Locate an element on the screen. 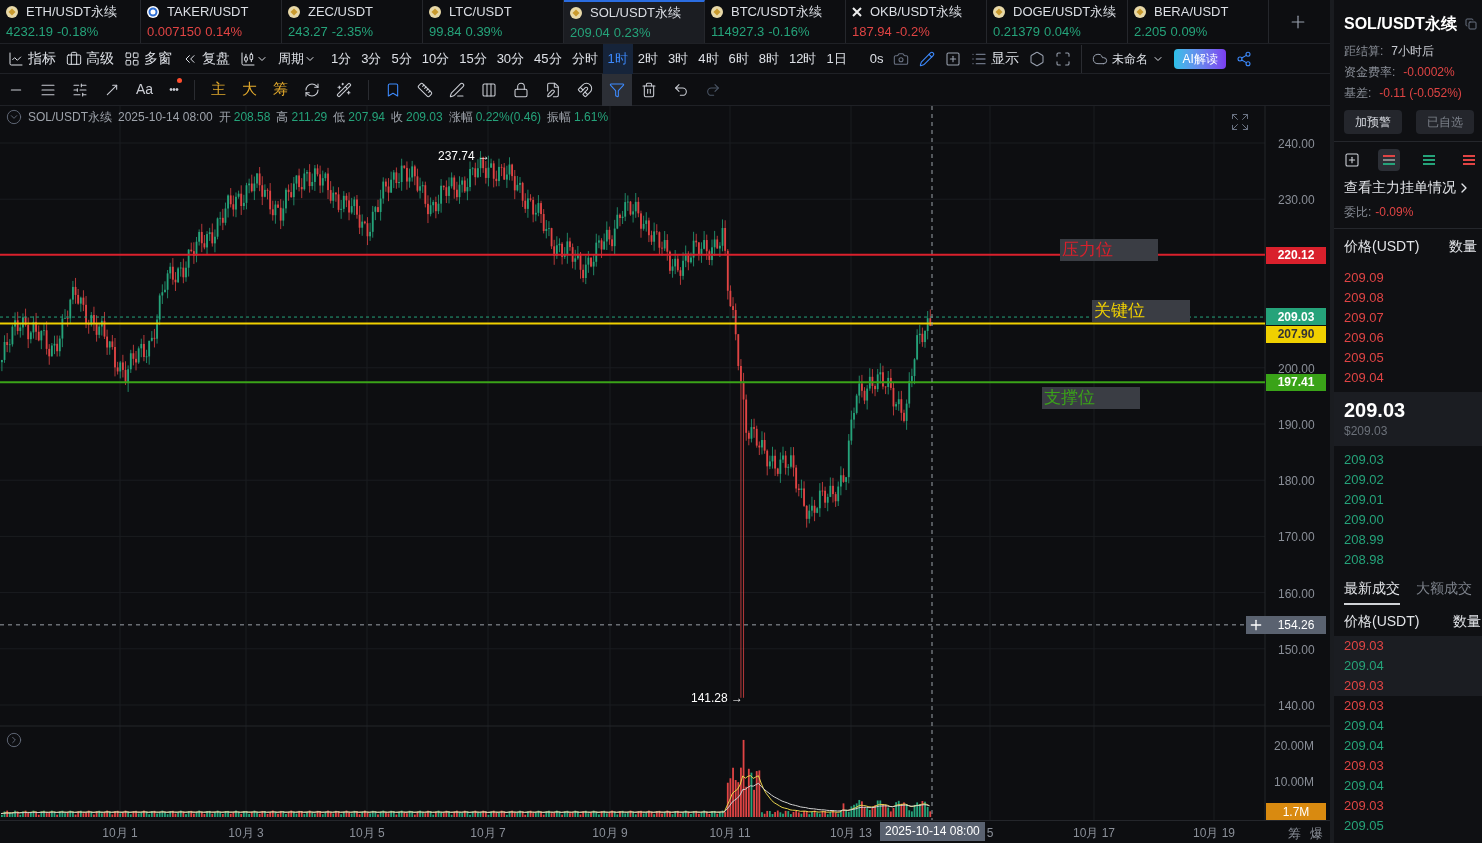 The height and width of the screenshot is (843, 1482). timeframe-tab: 45分 is located at coordinates (548, 58).